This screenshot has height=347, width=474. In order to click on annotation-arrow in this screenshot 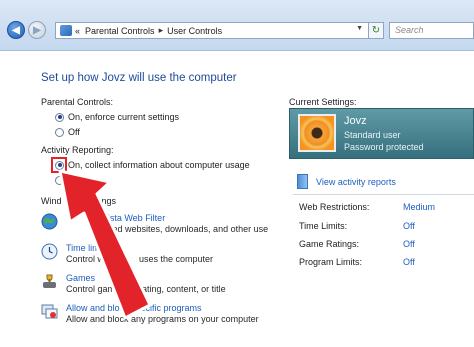, I will do `click(105, 244)`.